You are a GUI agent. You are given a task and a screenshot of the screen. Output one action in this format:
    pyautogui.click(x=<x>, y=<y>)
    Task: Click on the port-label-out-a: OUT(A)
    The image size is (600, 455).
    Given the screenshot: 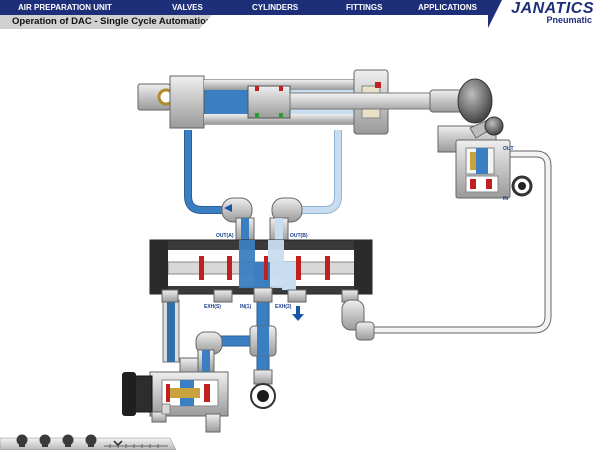 What is the action you would take?
    pyautogui.click(x=225, y=236)
    